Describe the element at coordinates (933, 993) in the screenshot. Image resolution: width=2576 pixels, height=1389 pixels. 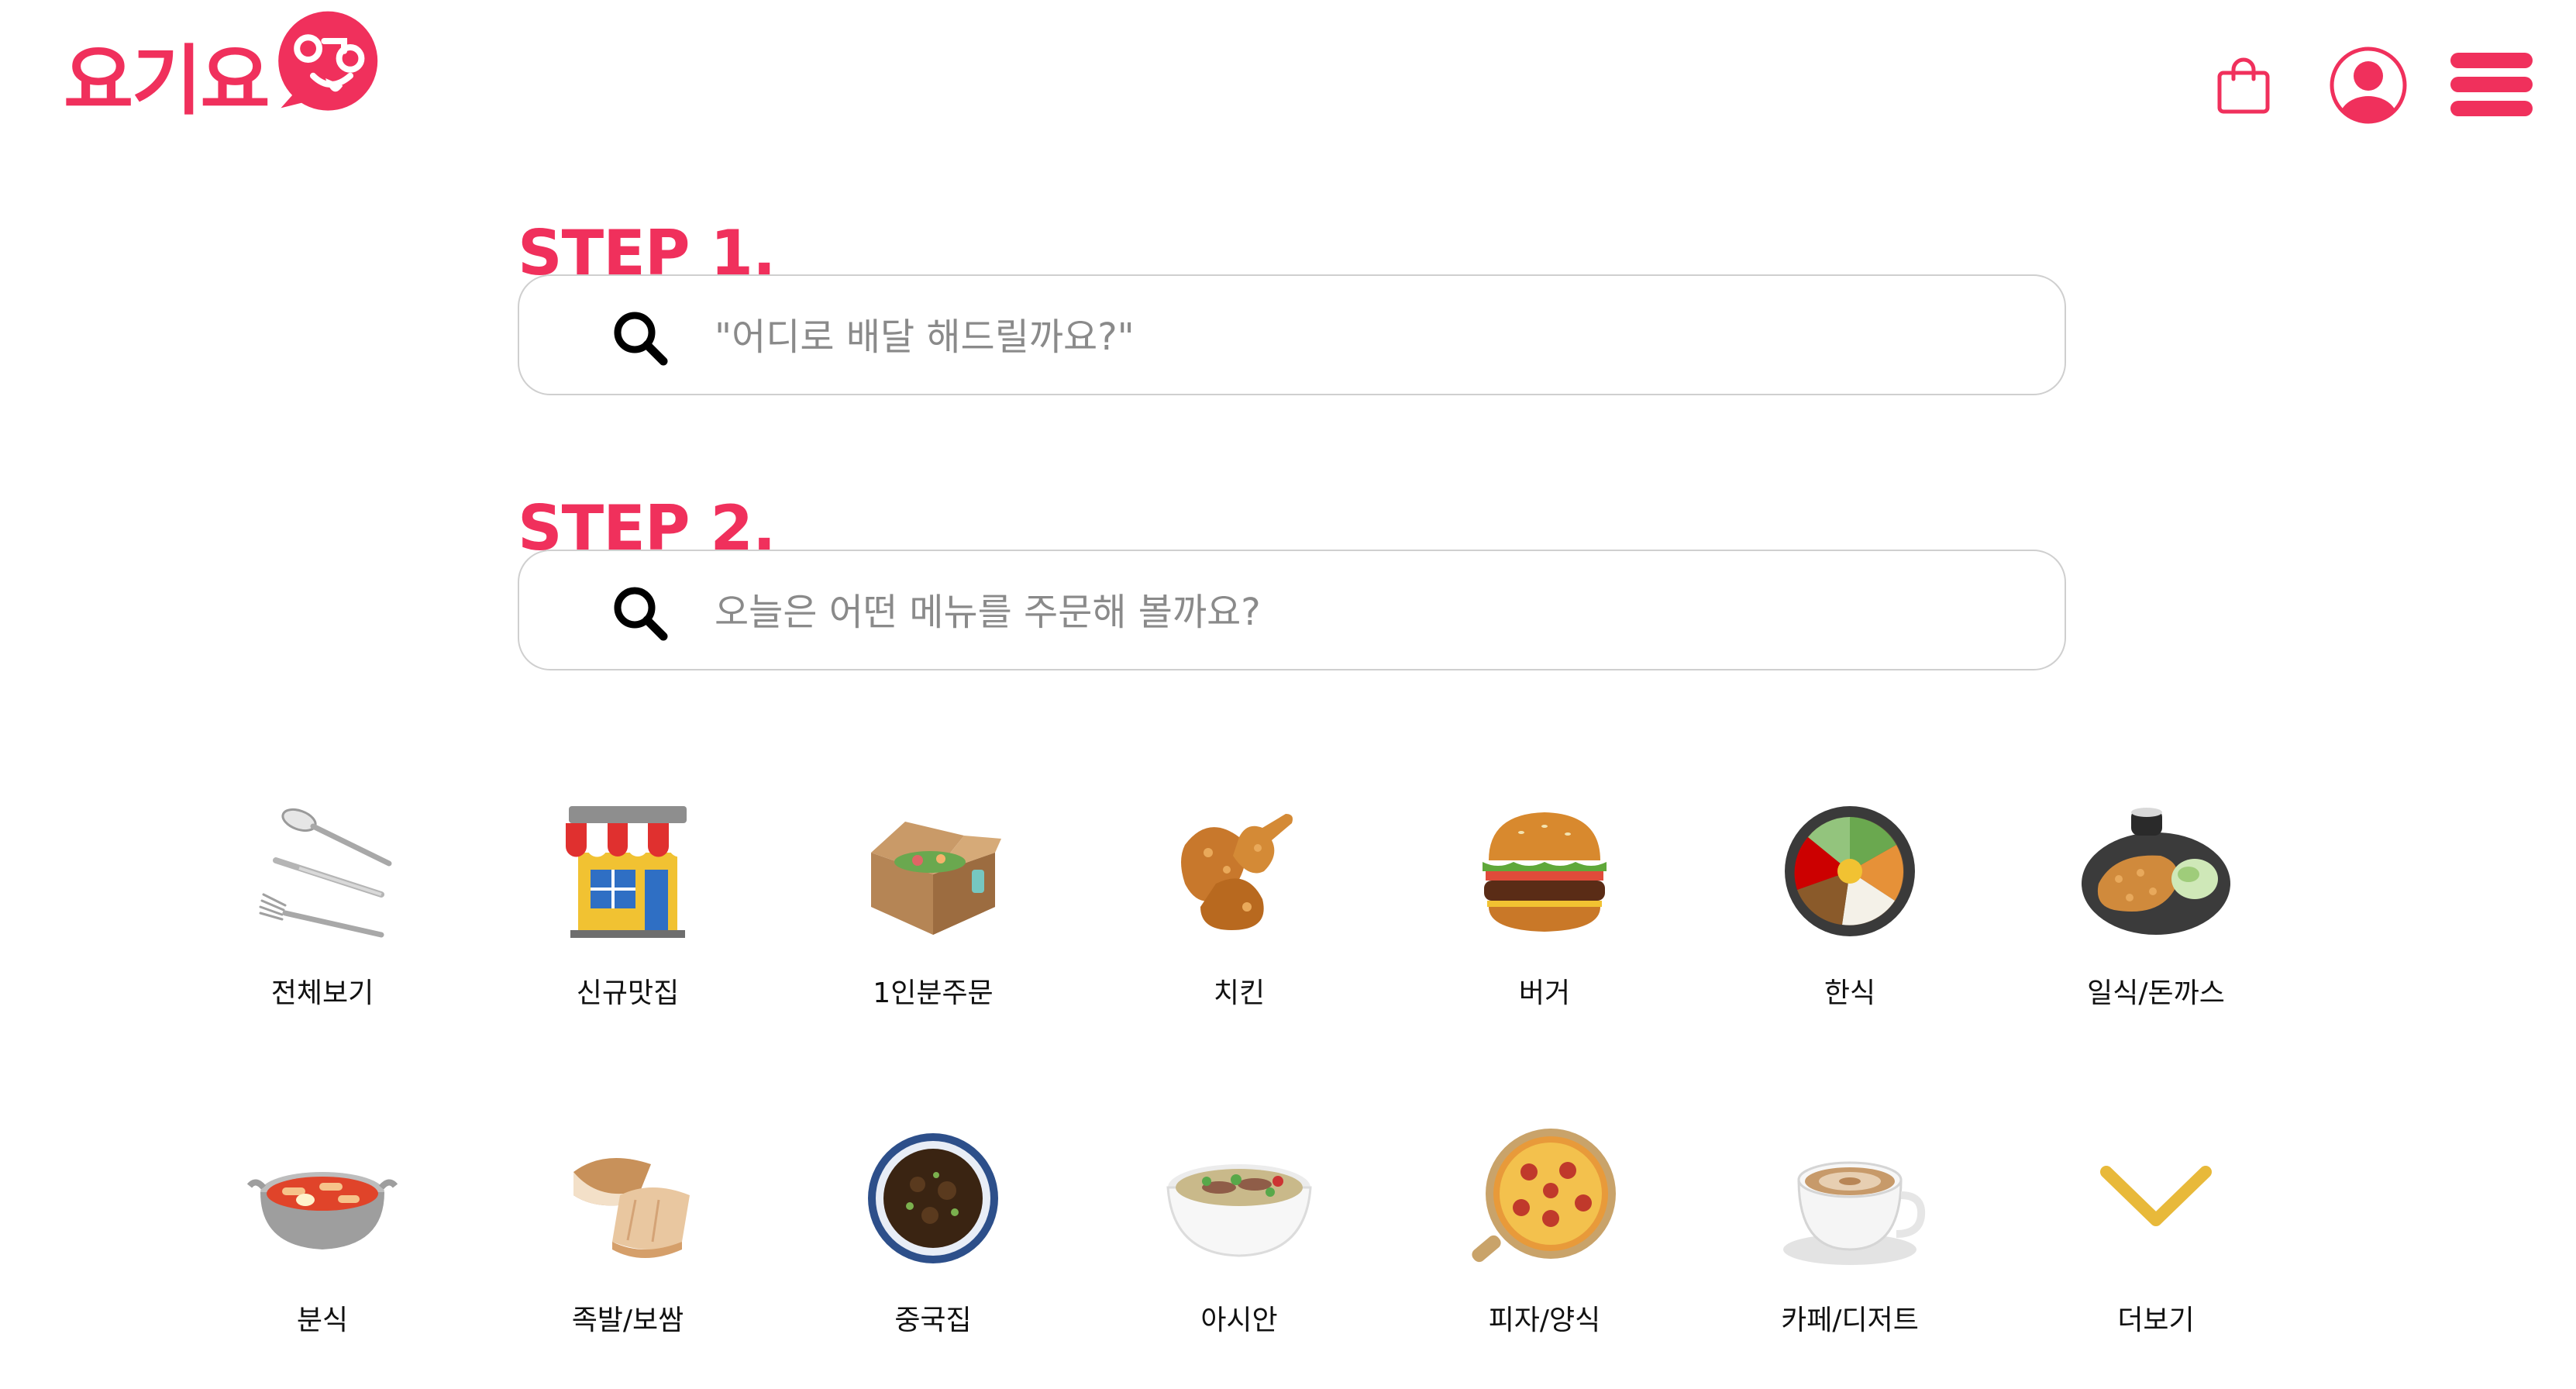
I see `category-label: 1인분주문` at that location.